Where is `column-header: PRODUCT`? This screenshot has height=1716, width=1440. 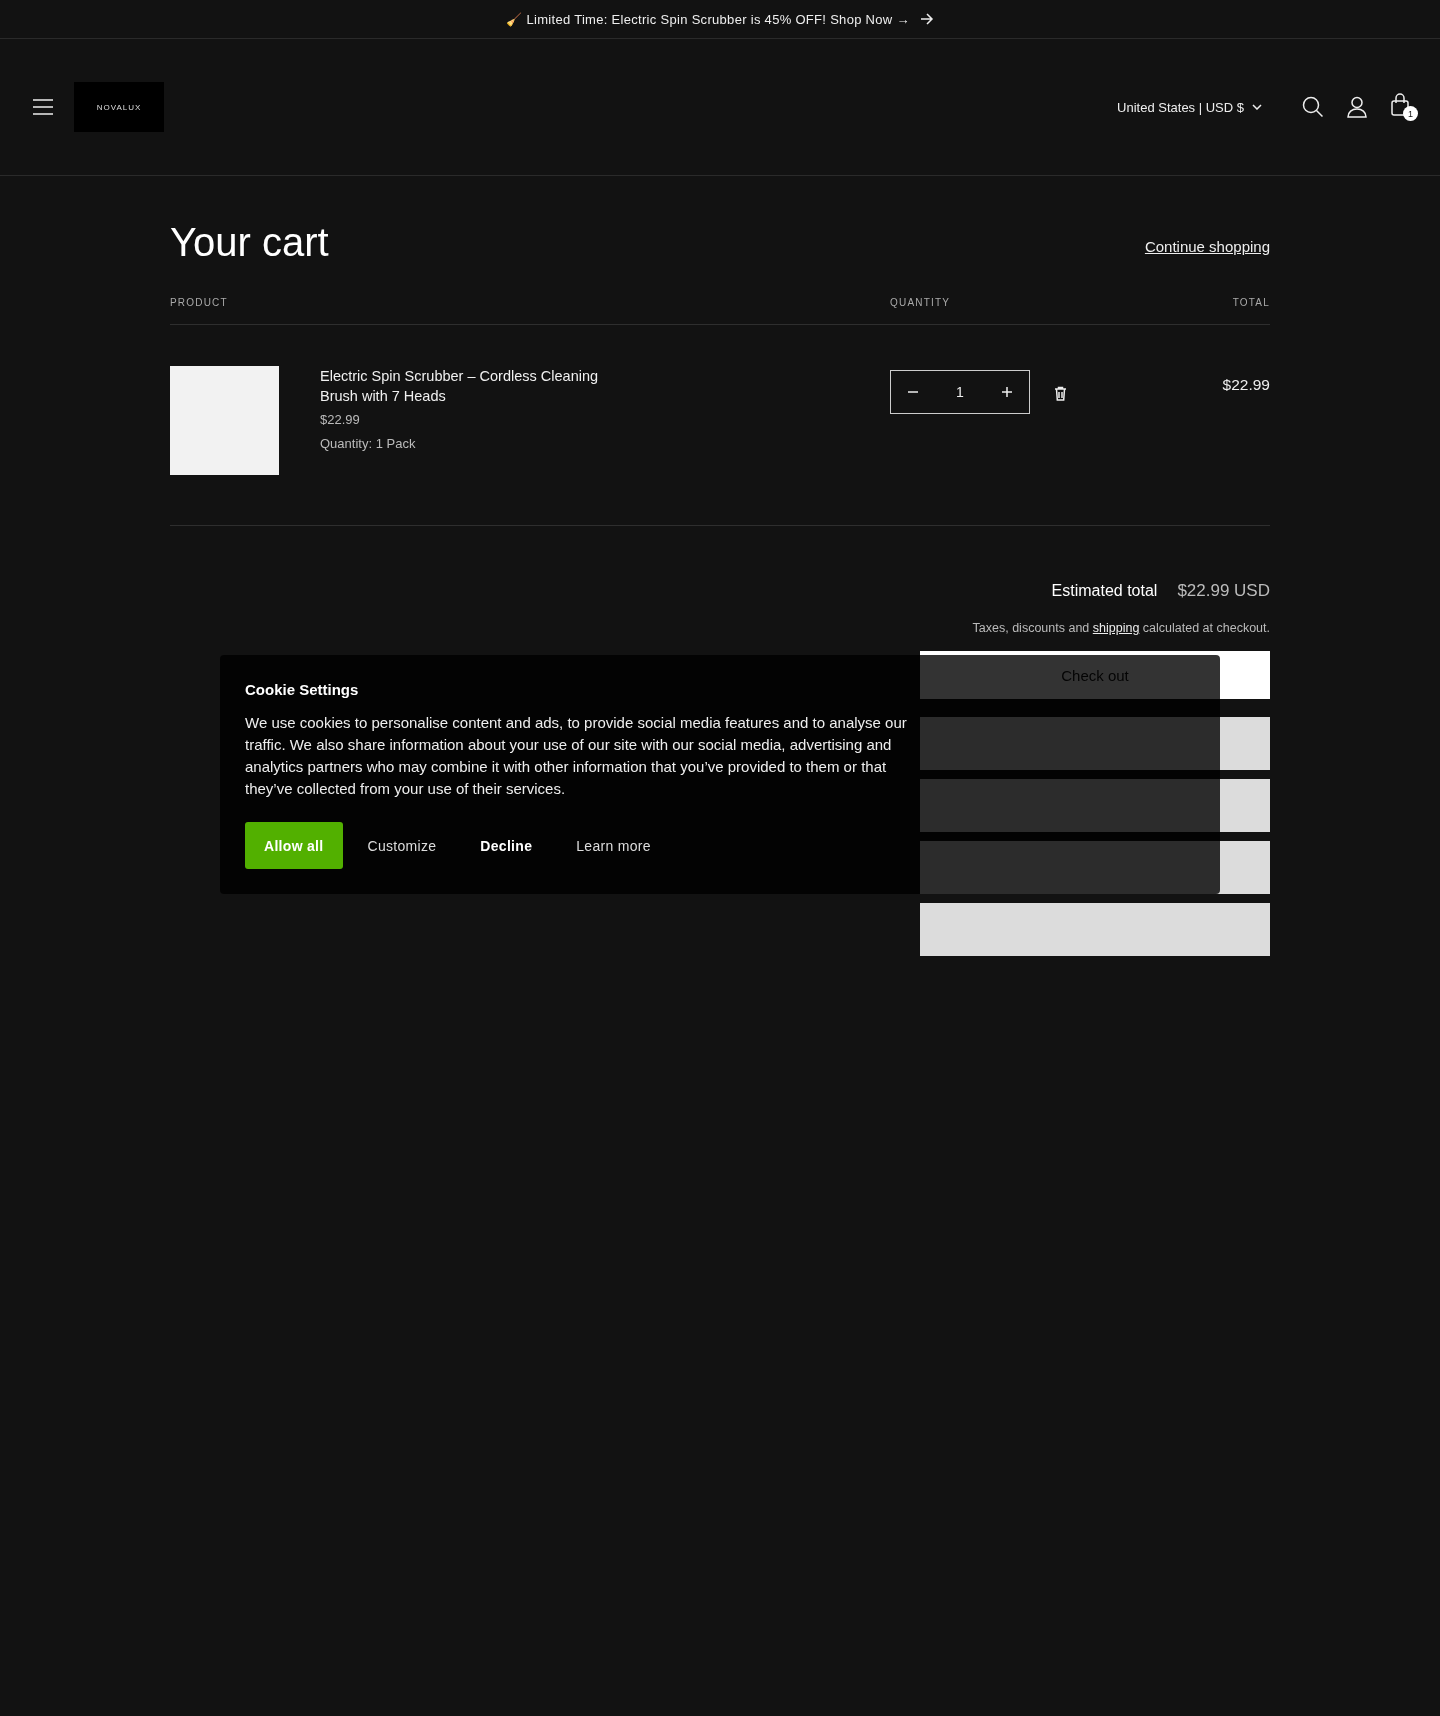
column-header: PRODUCT is located at coordinates (199, 302).